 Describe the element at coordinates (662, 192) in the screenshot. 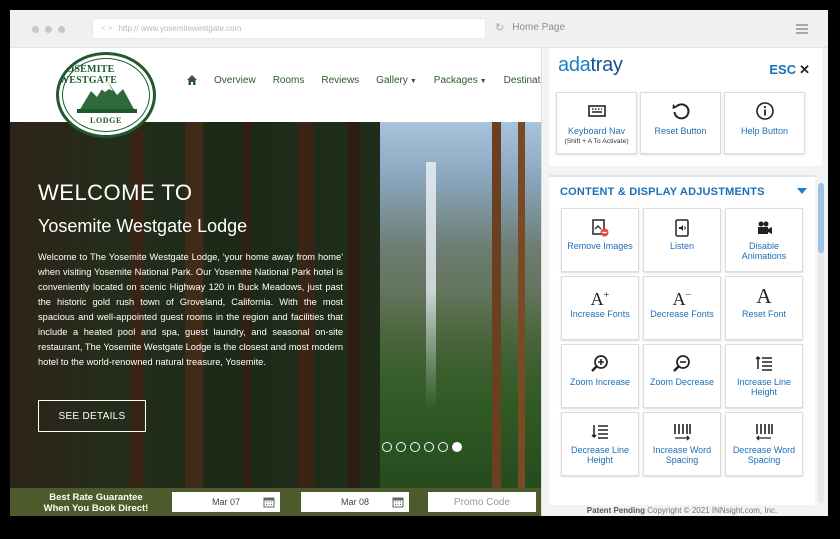

I see `section-title: CONTENT & DISPLAY ADJUSTMENTS` at that location.